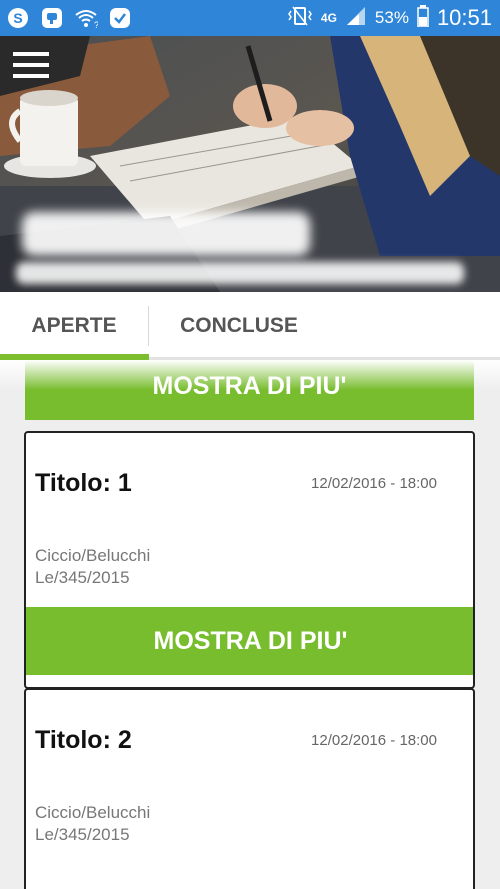 The image size is (500, 889). Describe the element at coordinates (300, 18) in the screenshot. I see `vibrate-icon` at that location.